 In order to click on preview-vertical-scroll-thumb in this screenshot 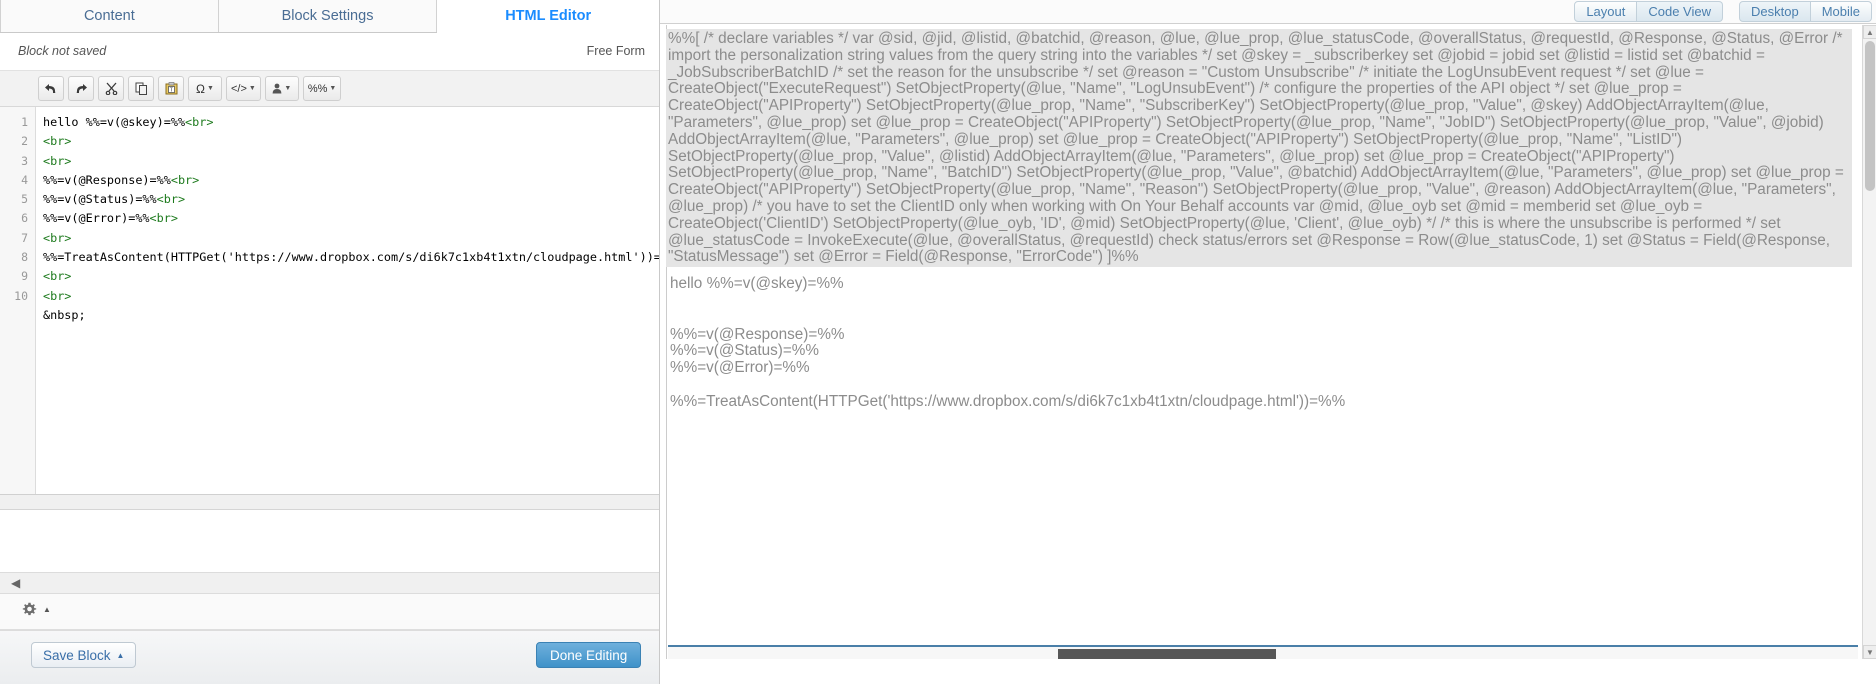, I will do `click(1870, 116)`.